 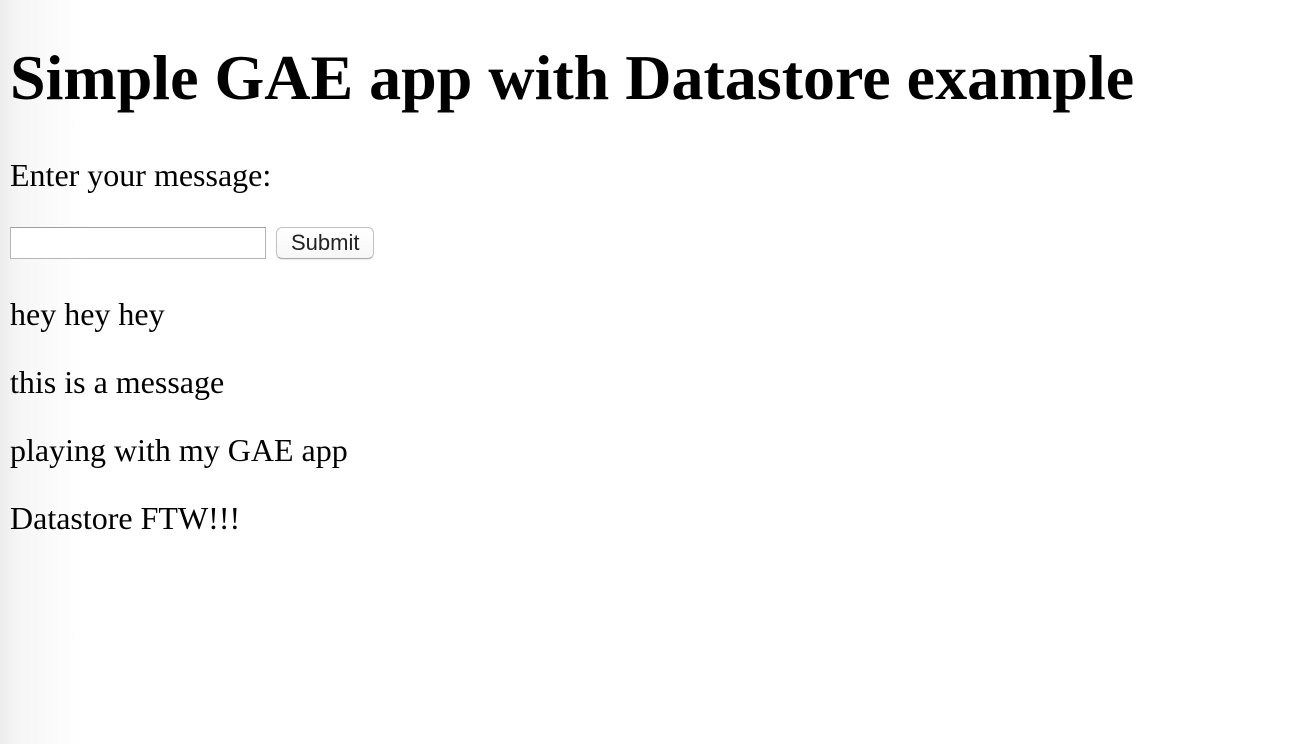 I want to click on page-title: Simple GAE app with Datastore example, so click(x=572, y=77).